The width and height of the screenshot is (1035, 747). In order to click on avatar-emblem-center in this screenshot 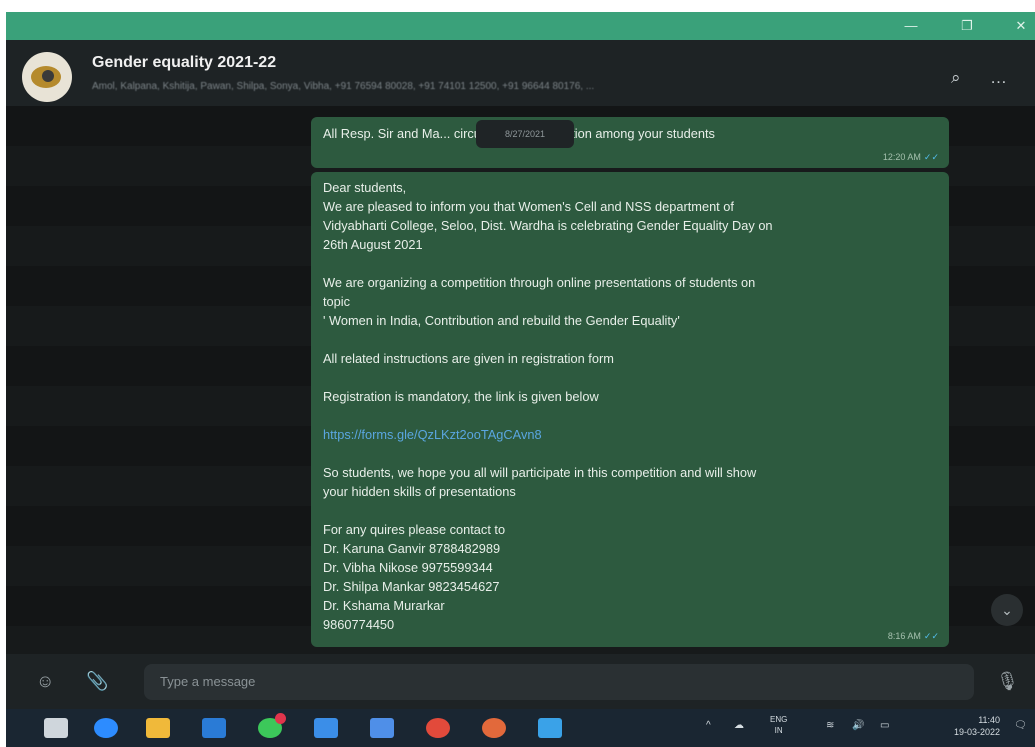, I will do `click(48, 76)`.